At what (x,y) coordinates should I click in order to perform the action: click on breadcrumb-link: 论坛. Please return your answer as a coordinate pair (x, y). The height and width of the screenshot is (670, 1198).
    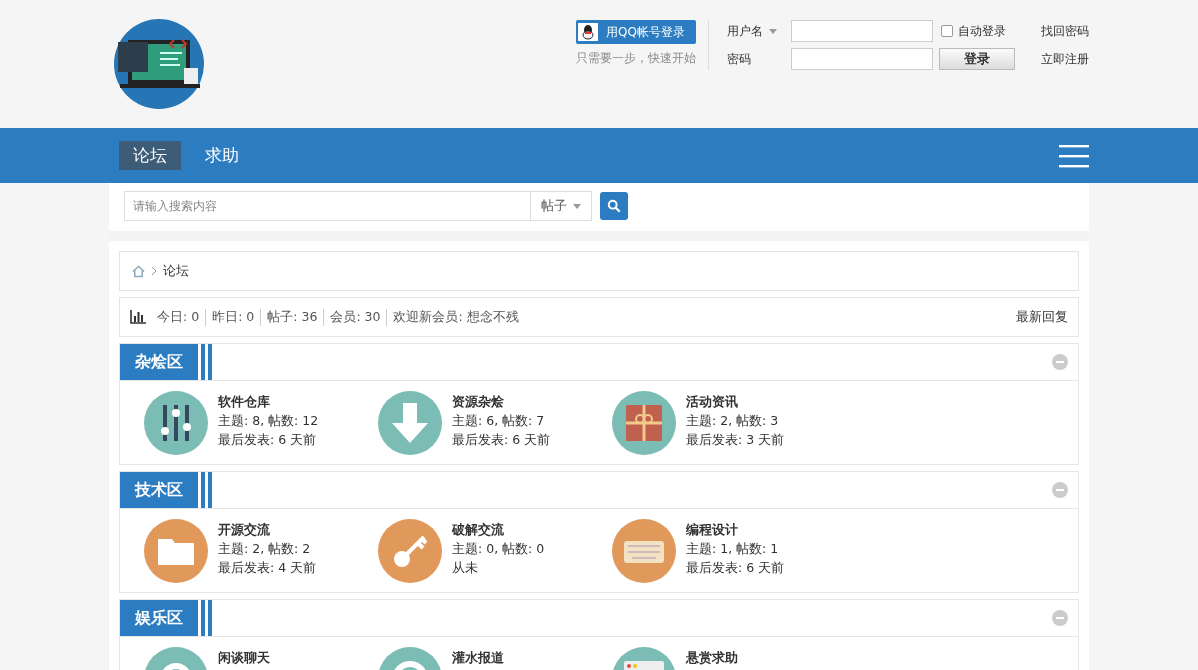
    Looking at the image, I should click on (176, 271).